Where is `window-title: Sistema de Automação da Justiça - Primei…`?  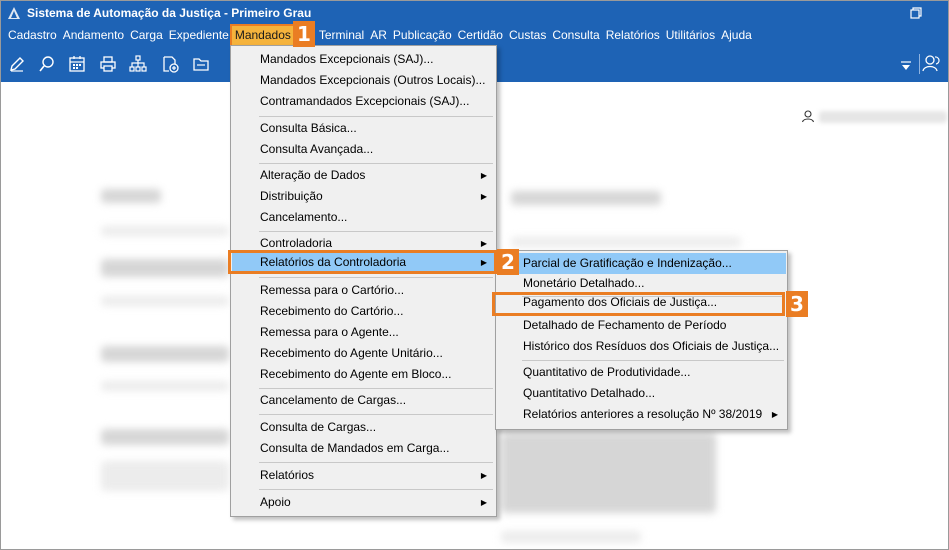
window-title: Sistema de Automação da Justiça - Primei… is located at coordinates (169, 13).